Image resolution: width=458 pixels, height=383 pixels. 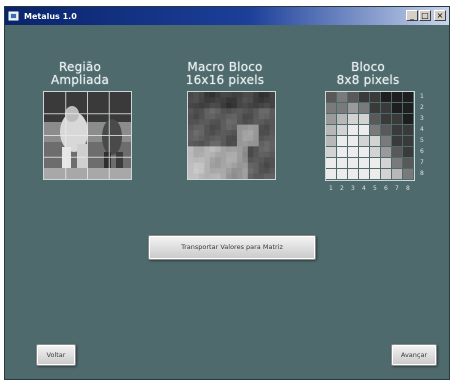 What do you see at coordinates (440, 15) in the screenshot?
I see `close-button: ×` at bounding box center [440, 15].